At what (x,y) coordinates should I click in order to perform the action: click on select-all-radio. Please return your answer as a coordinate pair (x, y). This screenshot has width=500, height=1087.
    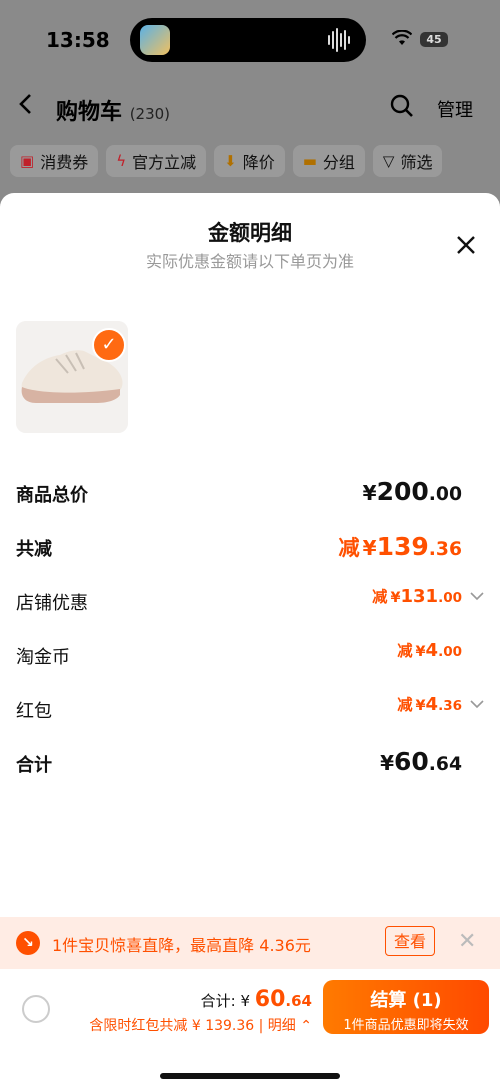
    Looking at the image, I should click on (36, 1009).